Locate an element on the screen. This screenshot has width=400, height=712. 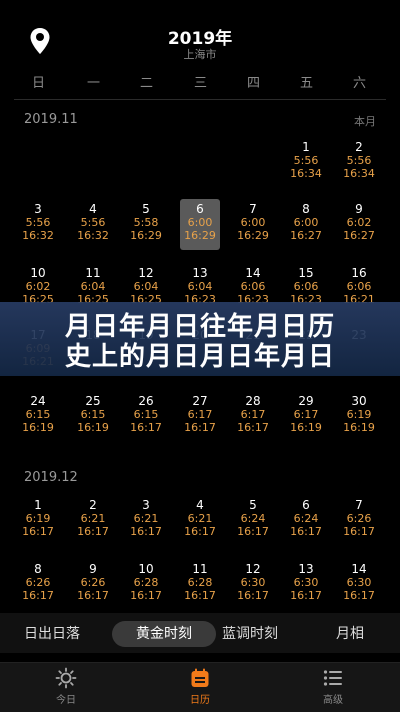
weekday-label: 一 is located at coordinates (93, 83).